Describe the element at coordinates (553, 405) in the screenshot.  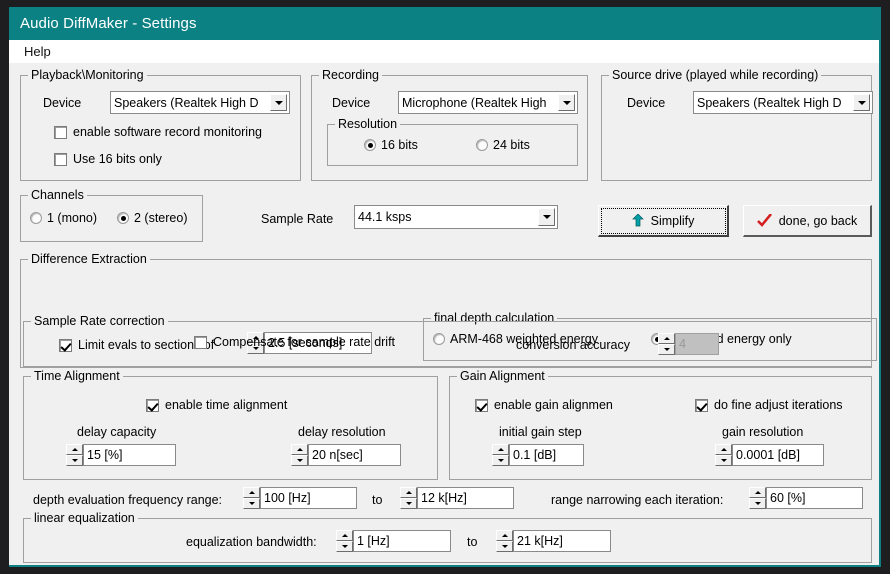
I see `checkbox-label: enable gain alignmen` at that location.